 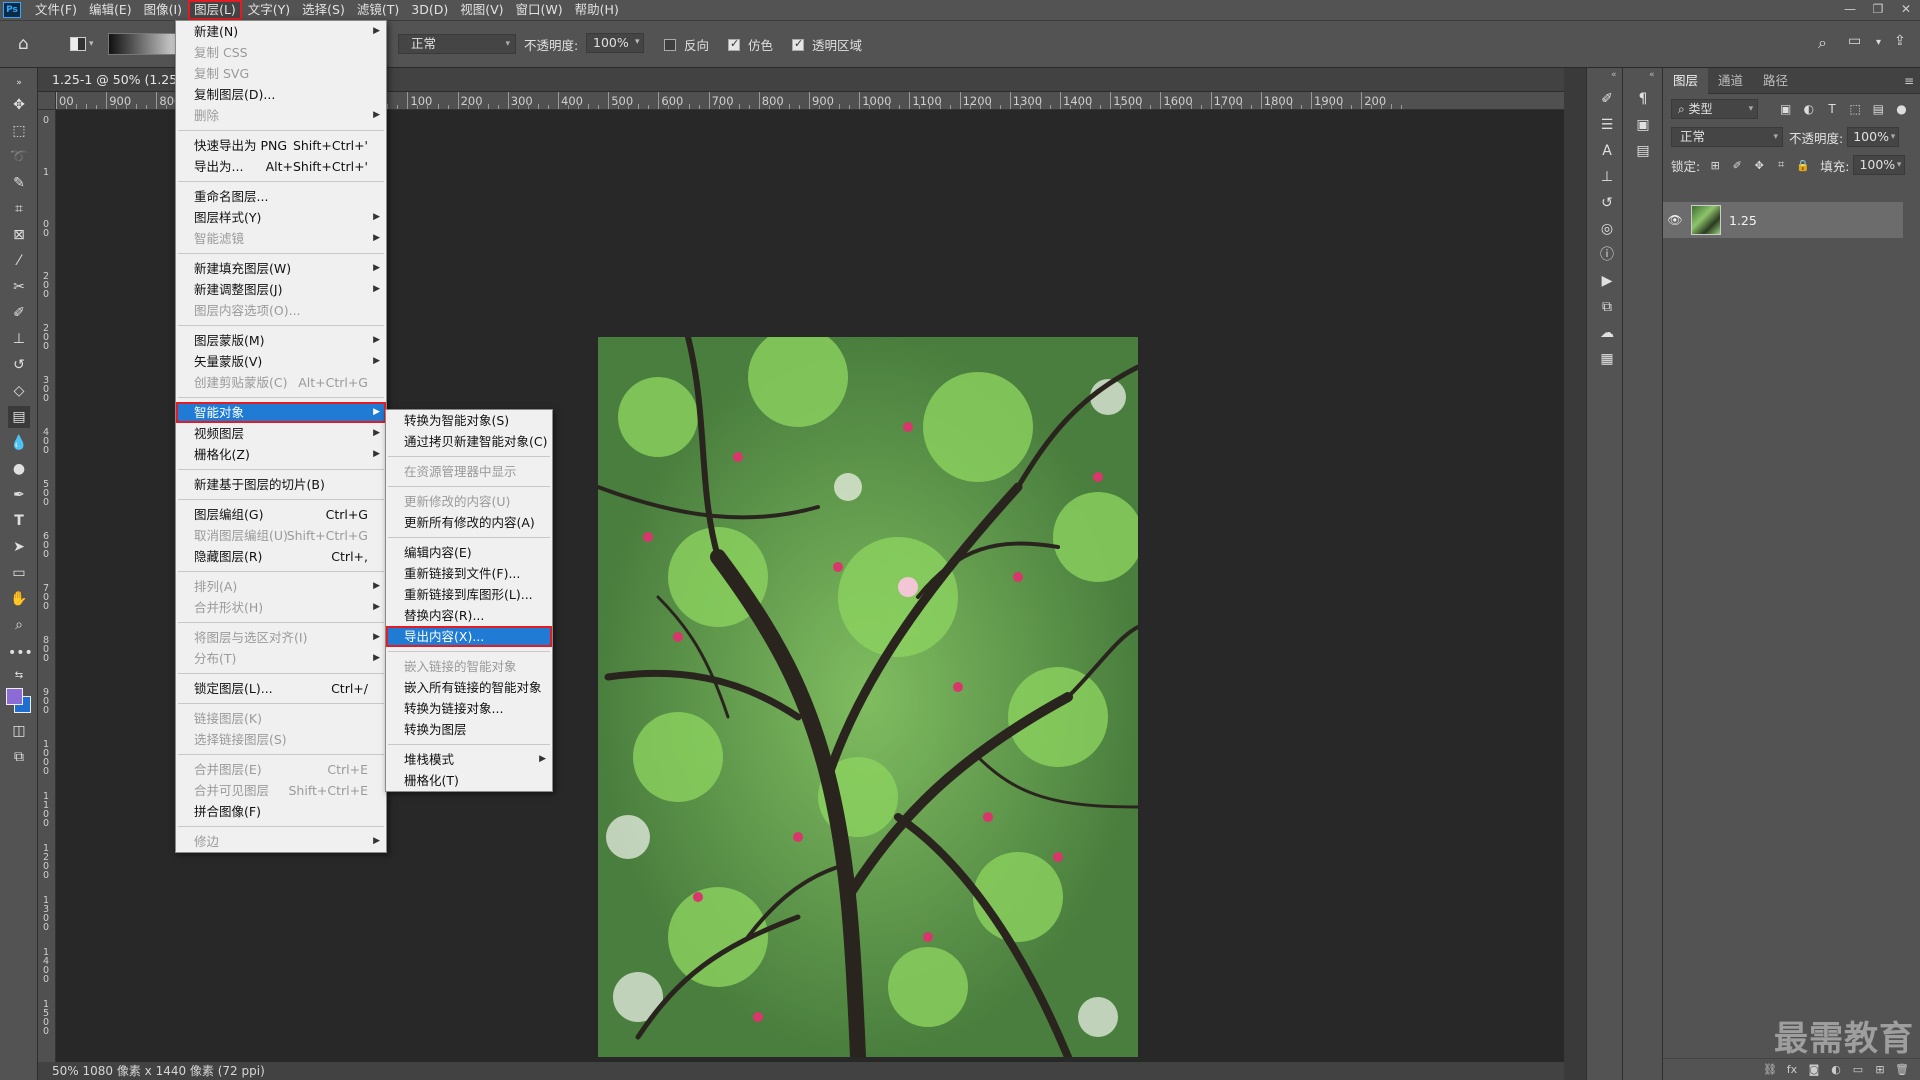 What do you see at coordinates (19, 209) in the screenshot?
I see `crop-tool-icon: ⌗` at bounding box center [19, 209].